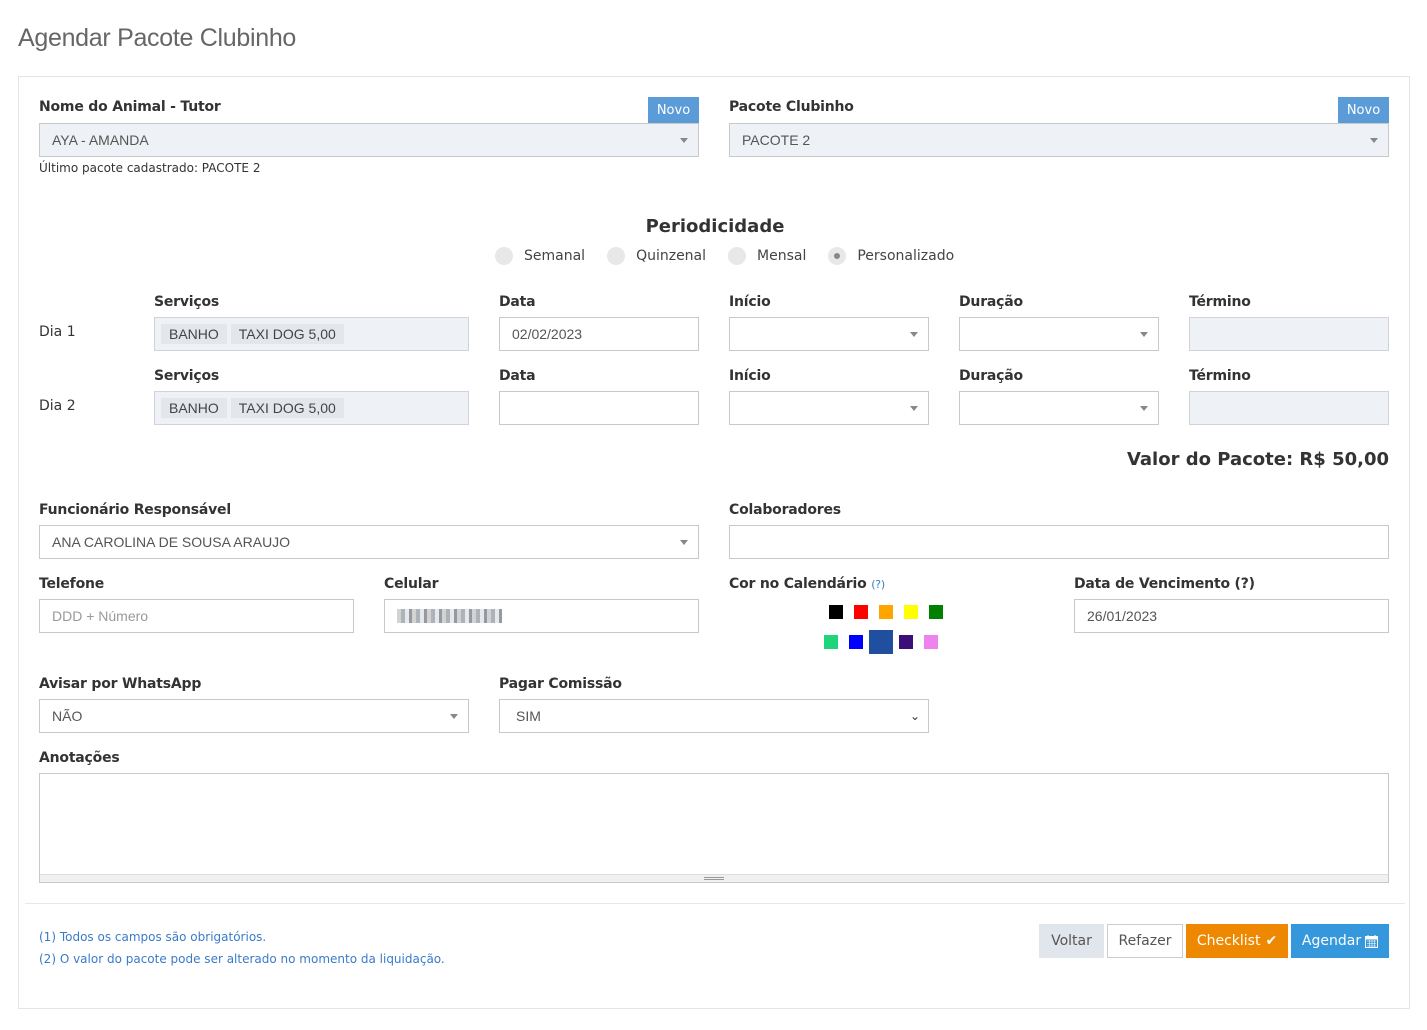  Describe the element at coordinates (547, 334) in the screenshot. I see `data-value: 02/02/2023` at that location.